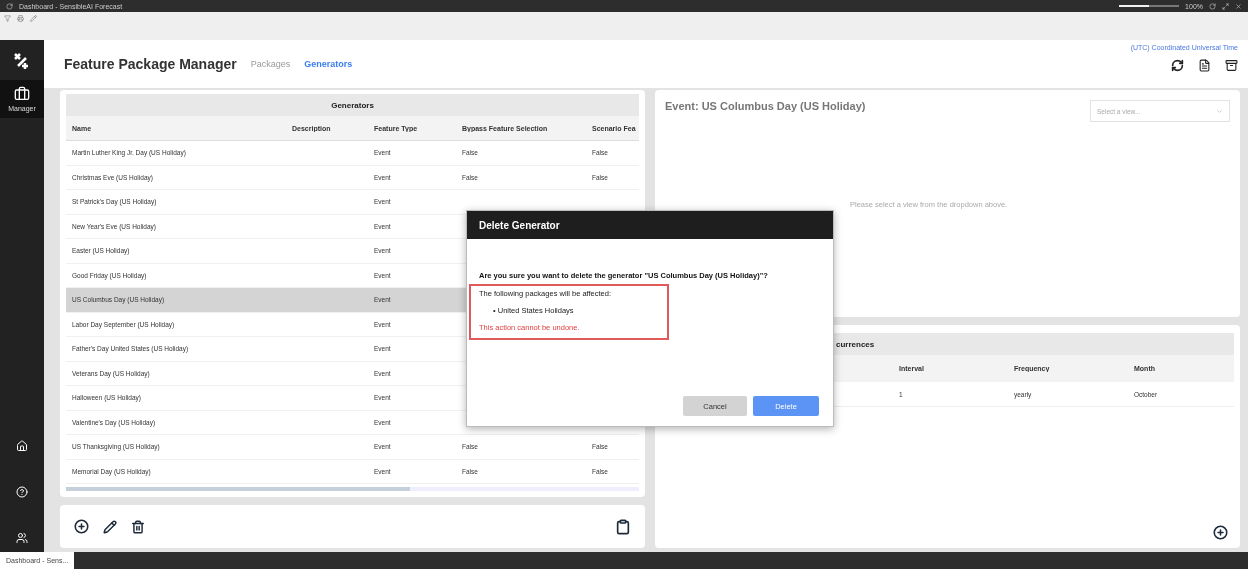 The width and height of the screenshot is (1248, 569). What do you see at coordinates (9, 6) in the screenshot?
I see `app-icon` at bounding box center [9, 6].